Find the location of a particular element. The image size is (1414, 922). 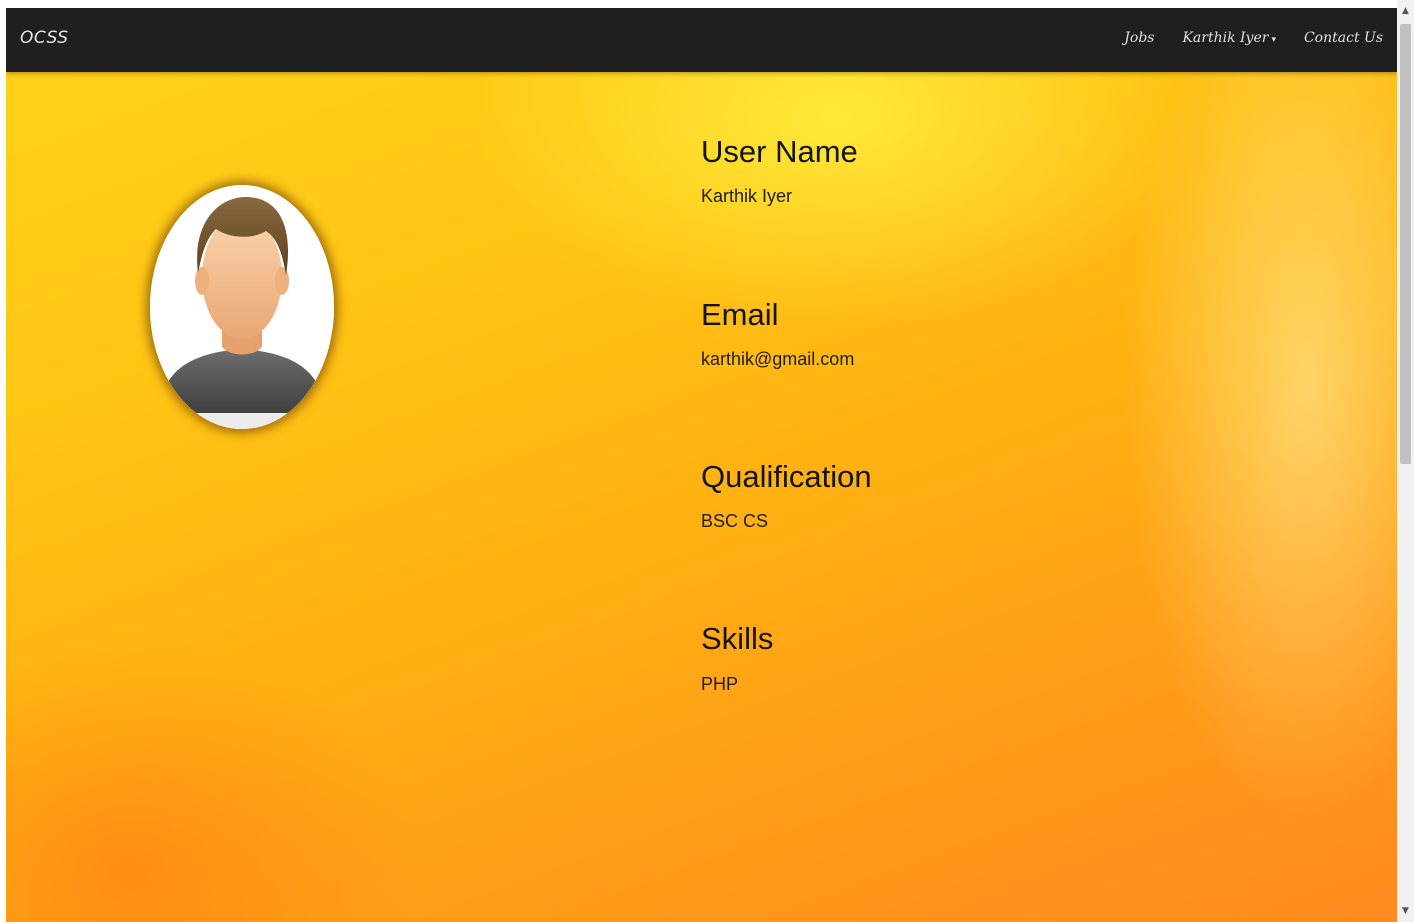

value-qualification: BSC CS is located at coordinates (735, 521).